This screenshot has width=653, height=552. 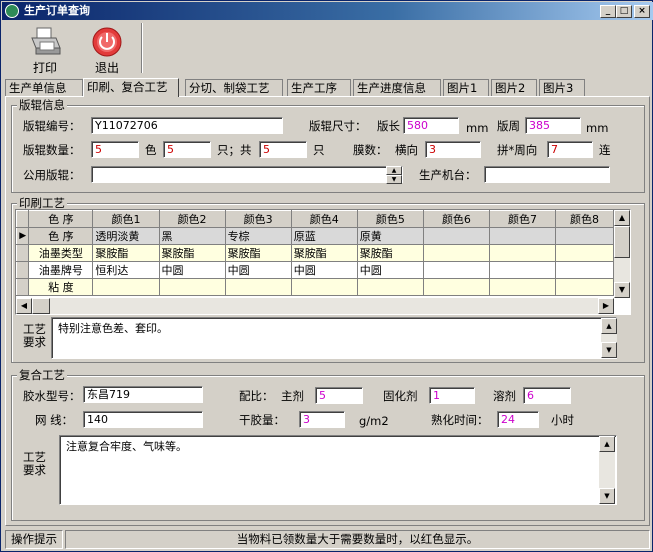 I want to click on print-button: 打印, so click(x=45, y=49).